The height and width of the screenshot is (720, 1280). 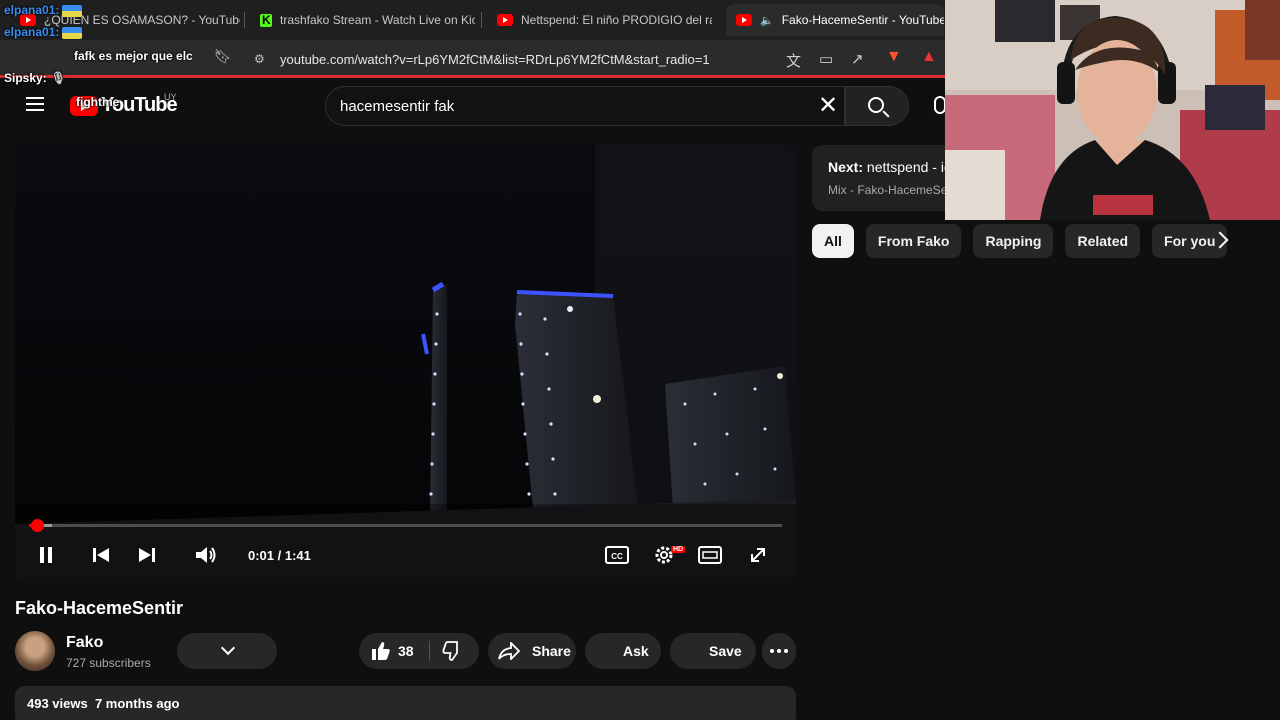 I want to click on chat-message: Sipsky: 🎙︎, so click(x=35, y=78).